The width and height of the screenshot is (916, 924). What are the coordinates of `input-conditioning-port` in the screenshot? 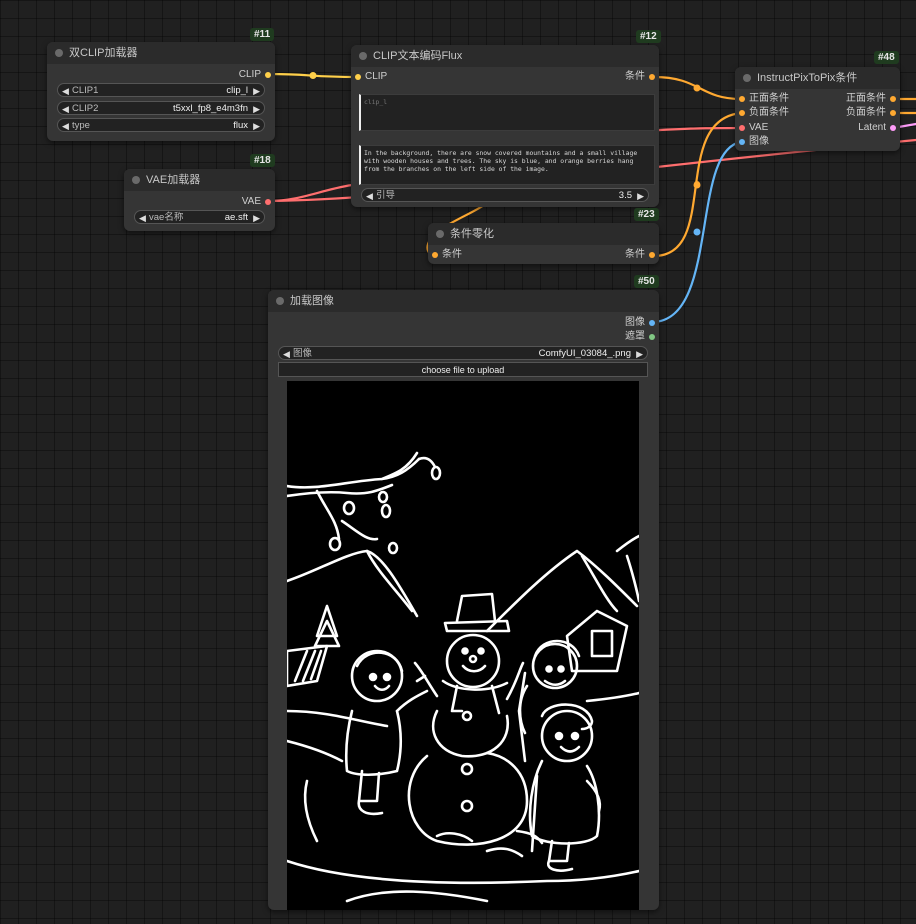 It's located at (435, 255).